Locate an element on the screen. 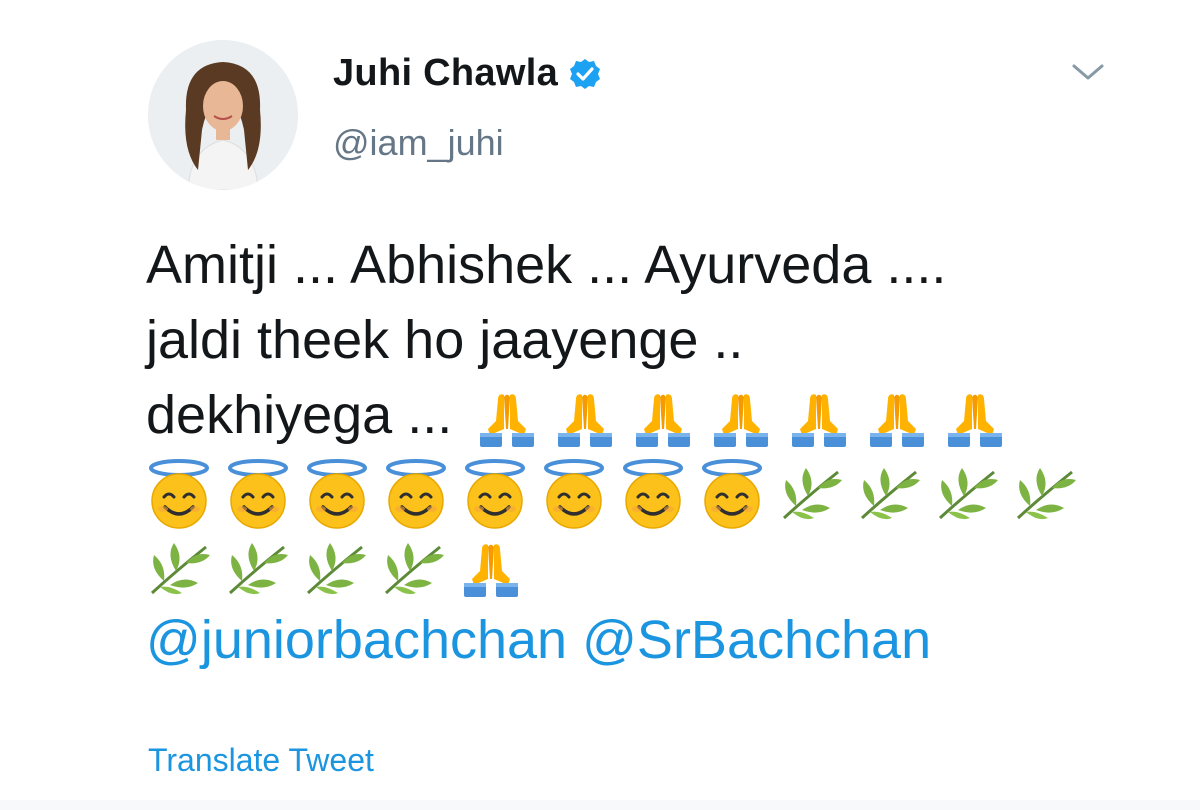 The height and width of the screenshot is (810, 1200). author-name: Juhi Chawla is located at coordinates (445, 73).